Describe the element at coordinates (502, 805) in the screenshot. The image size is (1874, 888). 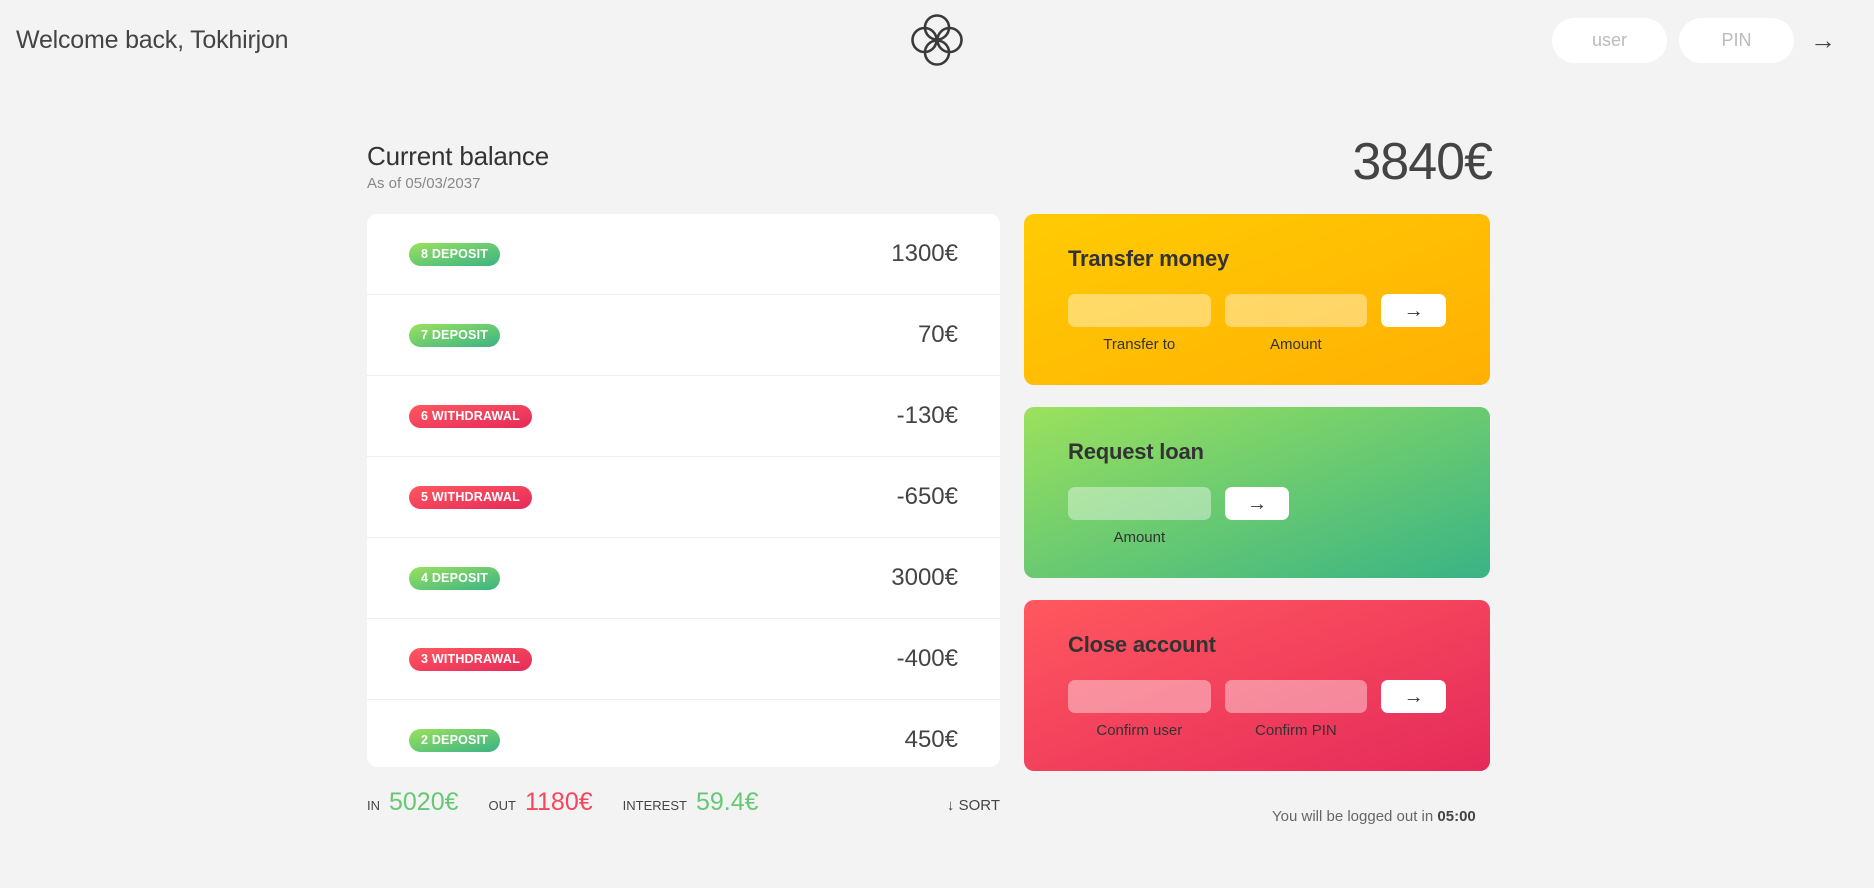
I see `summary-out-label: OUT` at that location.